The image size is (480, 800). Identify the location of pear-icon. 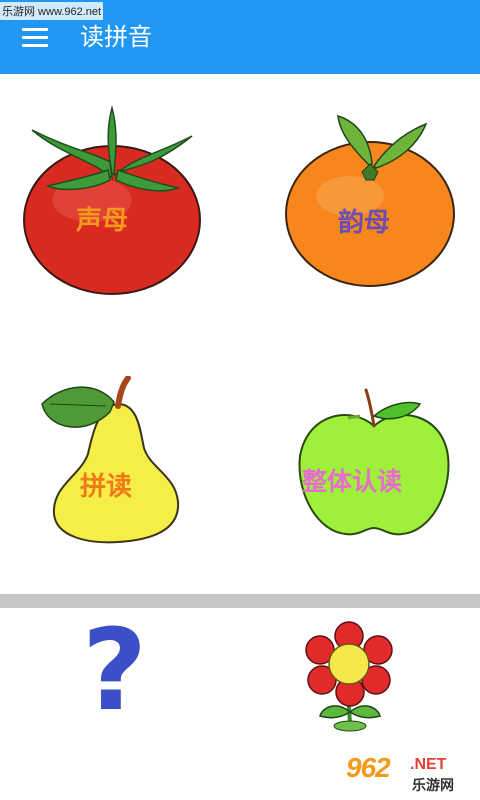
(110, 460).